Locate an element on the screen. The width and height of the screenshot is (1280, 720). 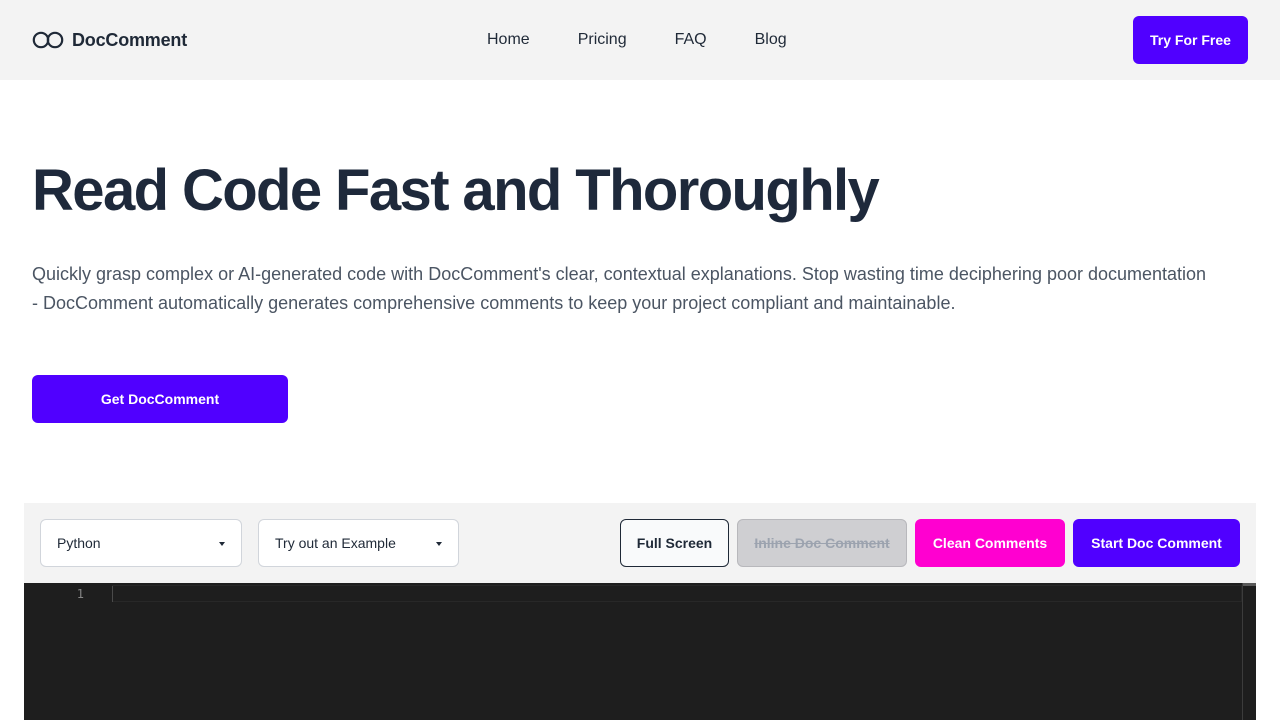
nav-link-pricing: Pricing is located at coordinates (602, 40).